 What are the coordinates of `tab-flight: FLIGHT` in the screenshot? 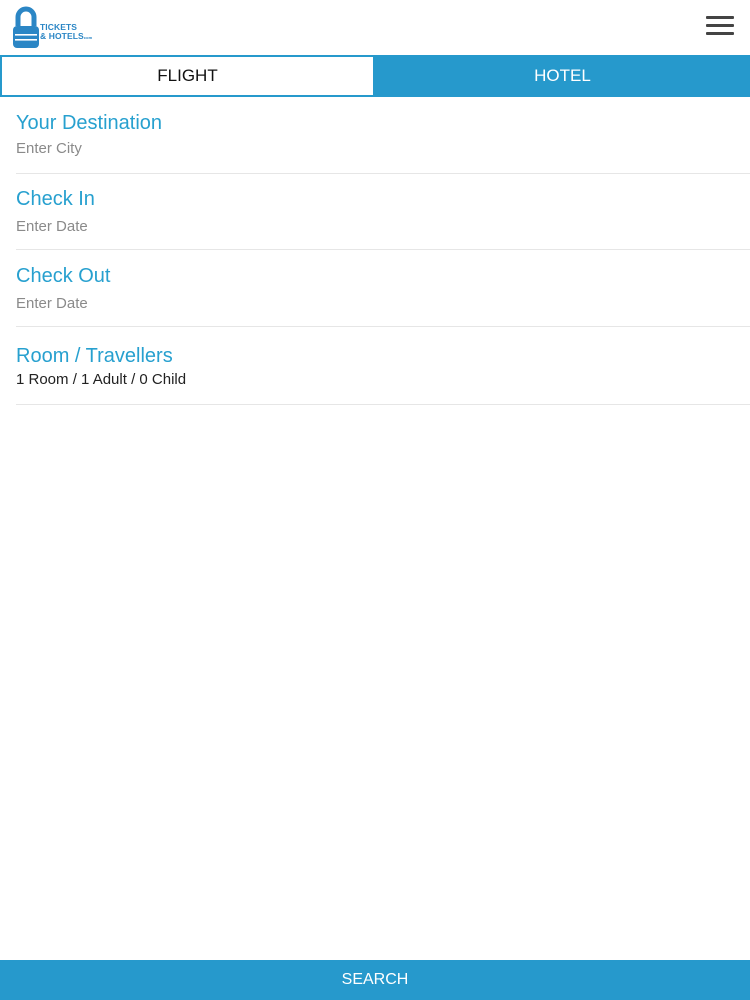 It's located at (187, 76).